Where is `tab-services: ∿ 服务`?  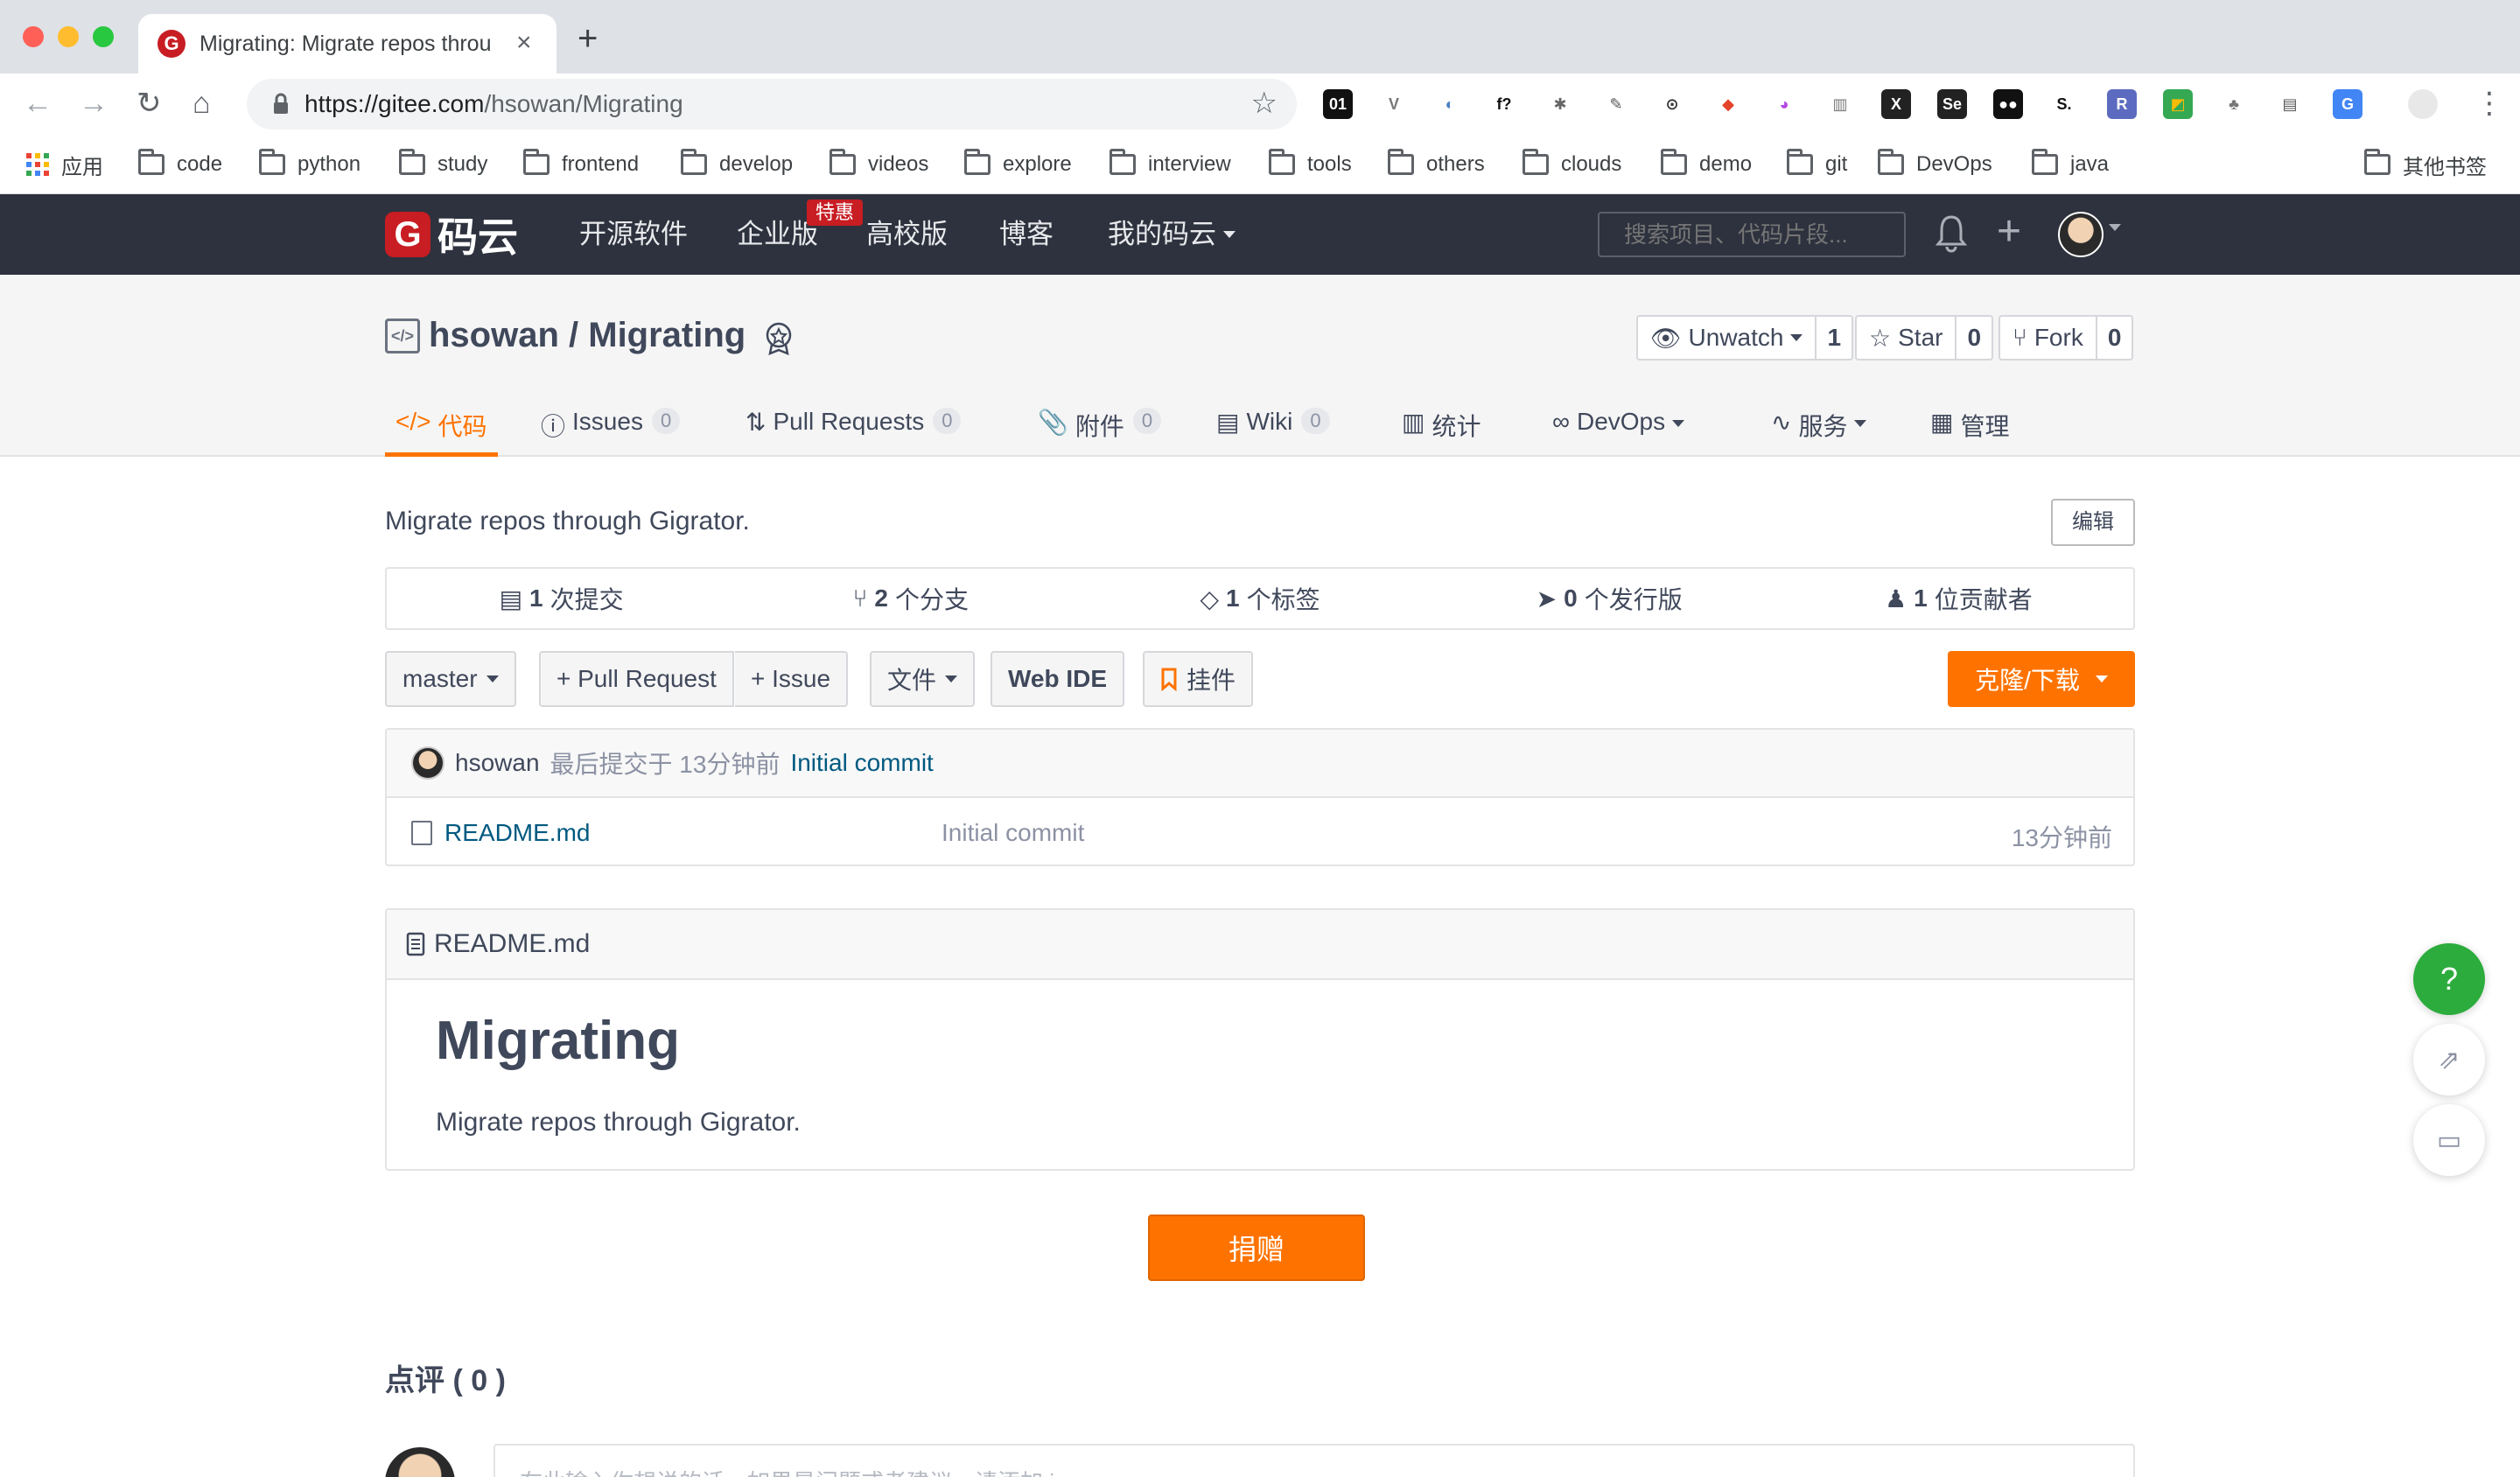
tab-services: ∿ 服务 is located at coordinates (1819, 428).